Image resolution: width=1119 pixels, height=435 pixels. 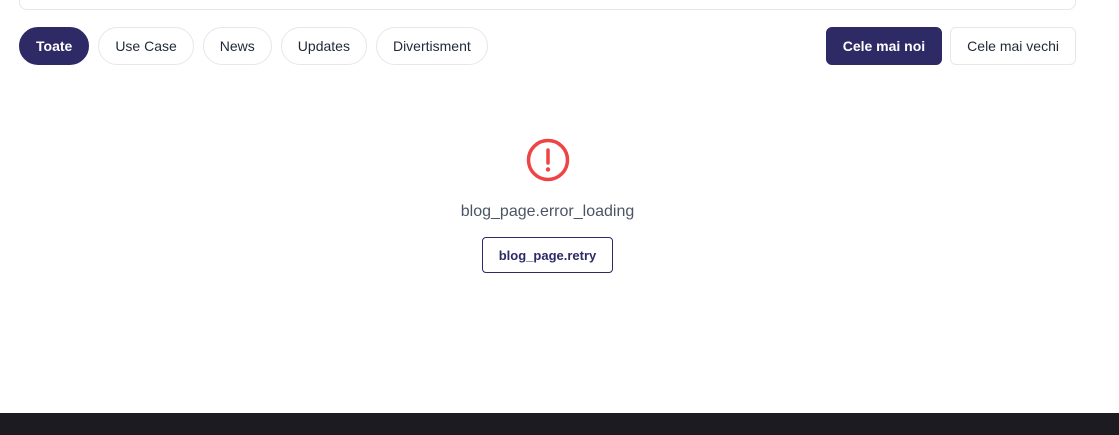 I want to click on error-message: blog_page.error_loading, so click(x=547, y=211).